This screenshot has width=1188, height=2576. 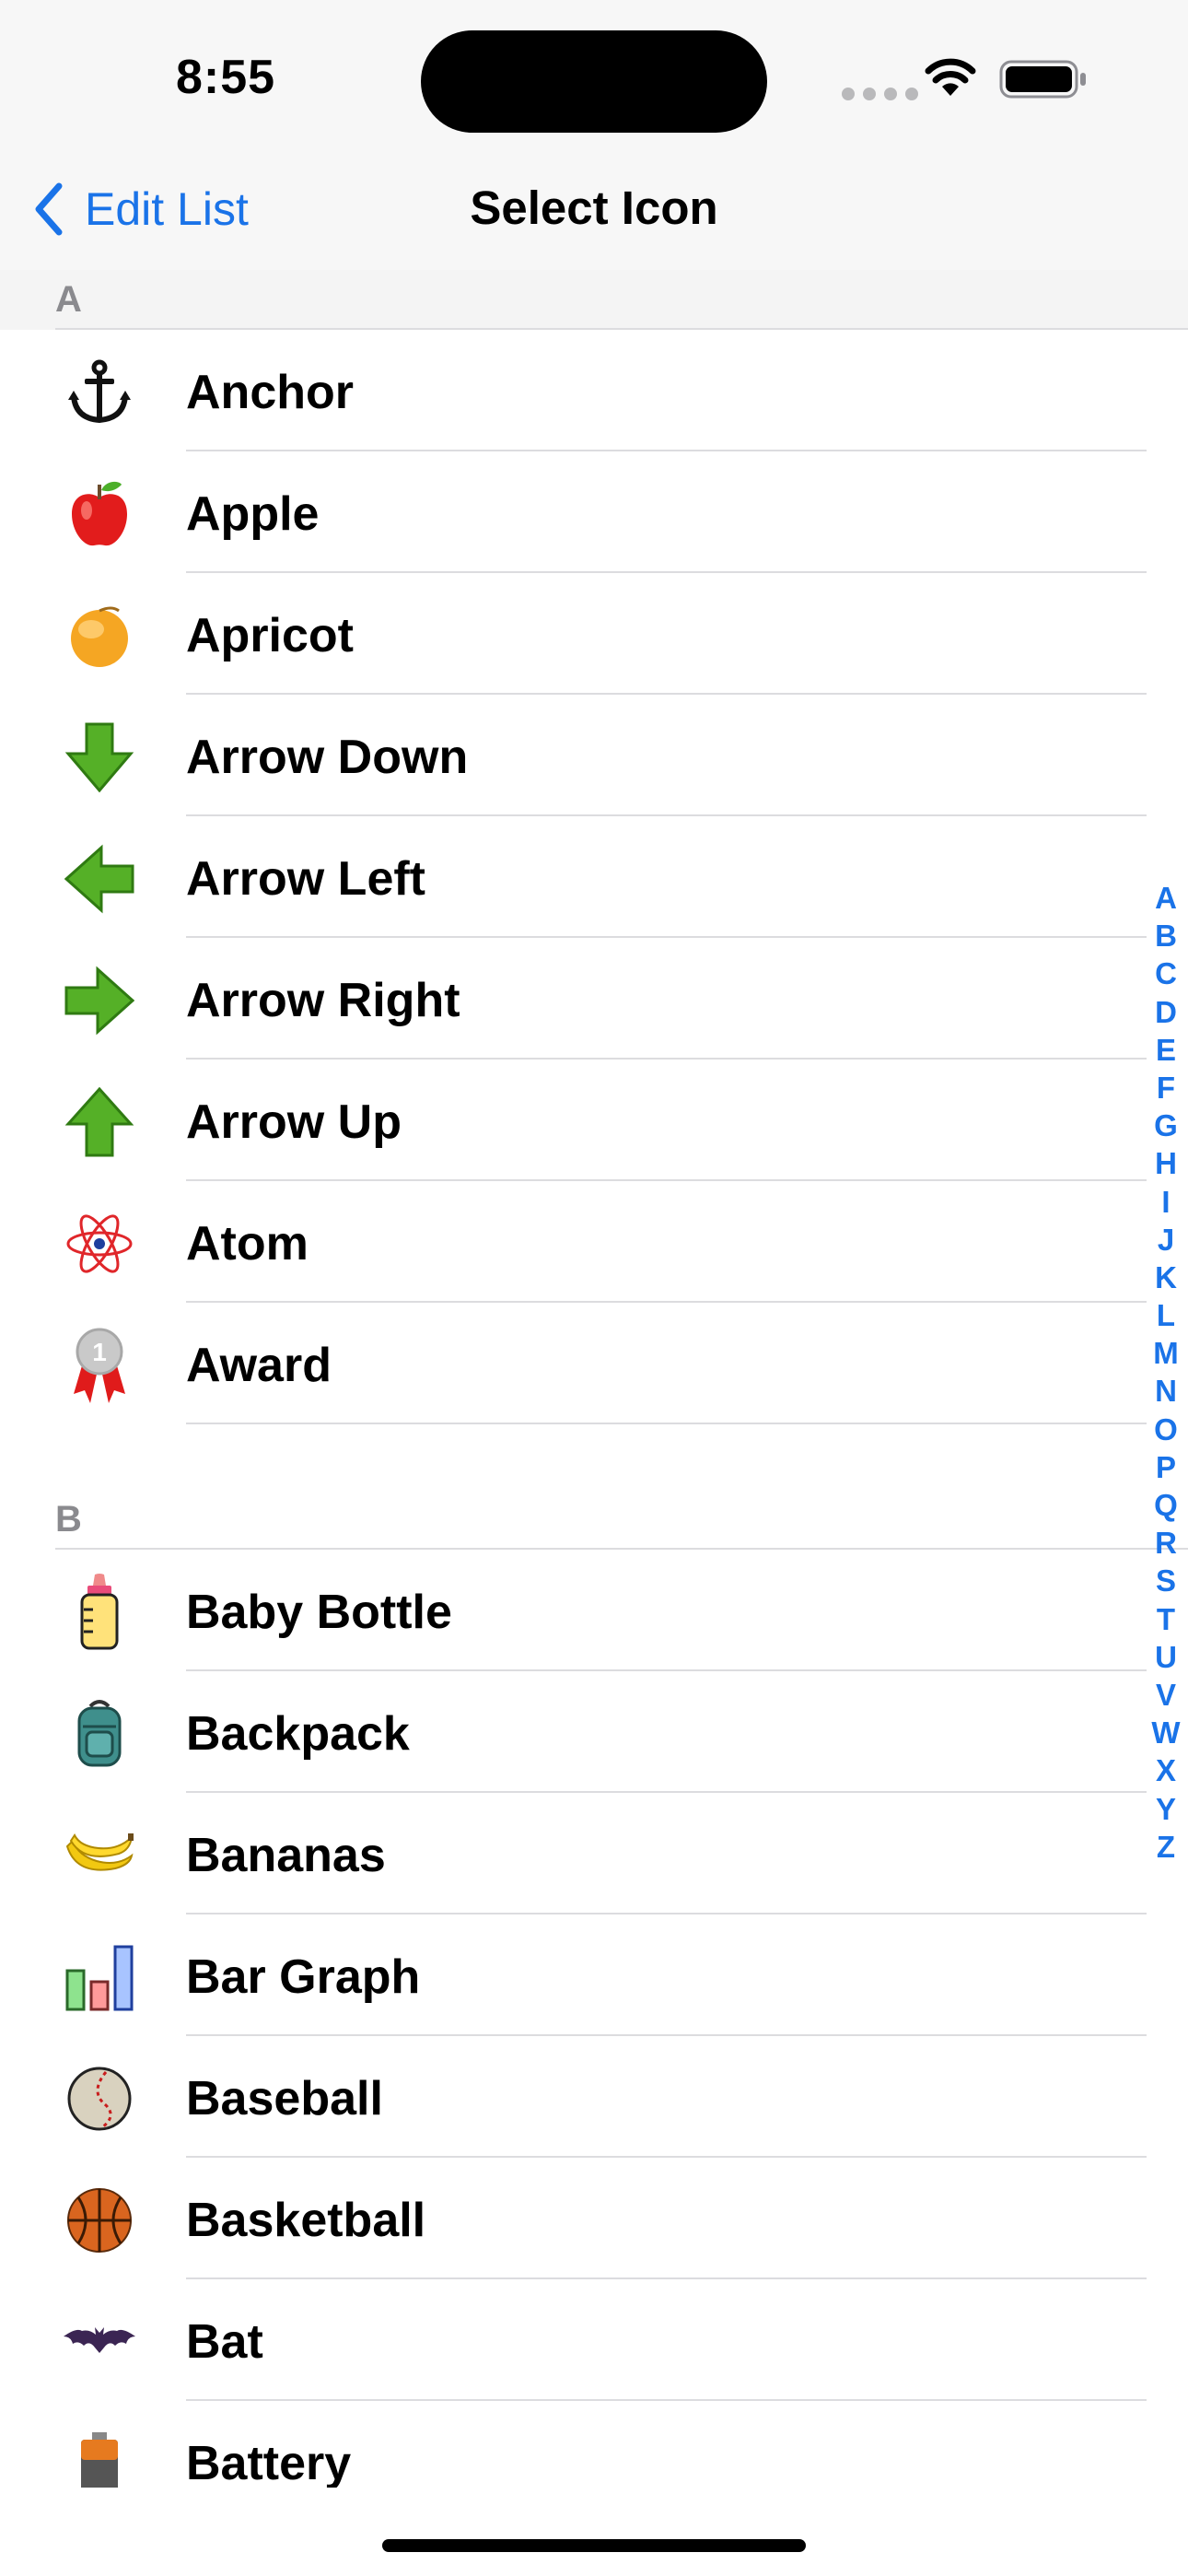 What do you see at coordinates (1166, 1695) in the screenshot?
I see `section-index-letter: V` at bounding box center [1166, 1695].